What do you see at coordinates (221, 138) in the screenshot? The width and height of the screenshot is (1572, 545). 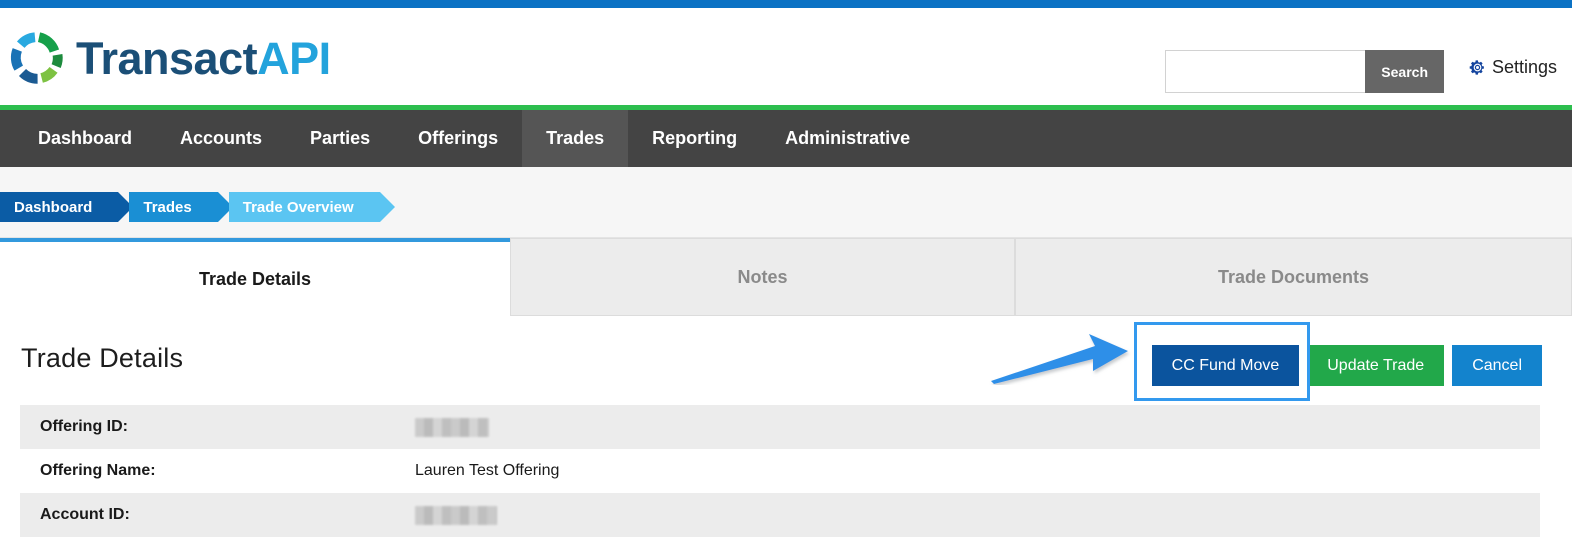 I see `nav-item-accounts: Accounts` at bounding box center [221, 138].